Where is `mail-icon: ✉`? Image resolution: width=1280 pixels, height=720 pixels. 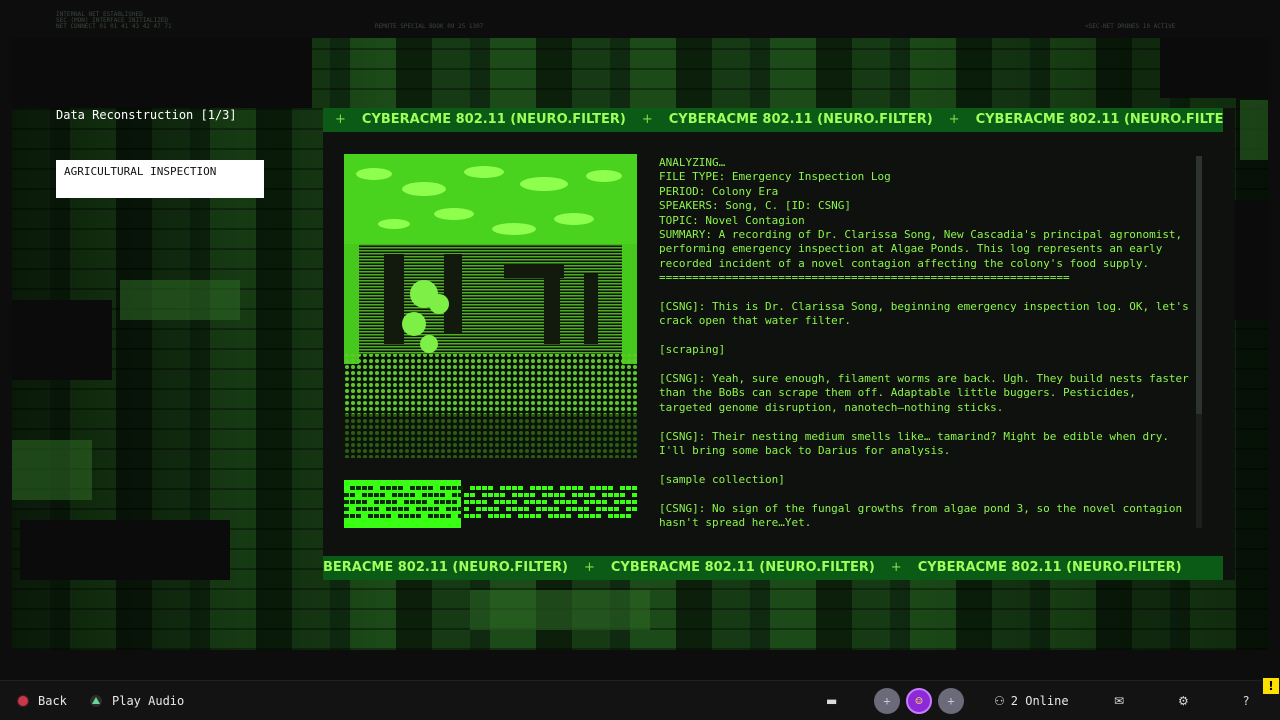
mail-icon: ✉ is located at coordinates (1119, 701).